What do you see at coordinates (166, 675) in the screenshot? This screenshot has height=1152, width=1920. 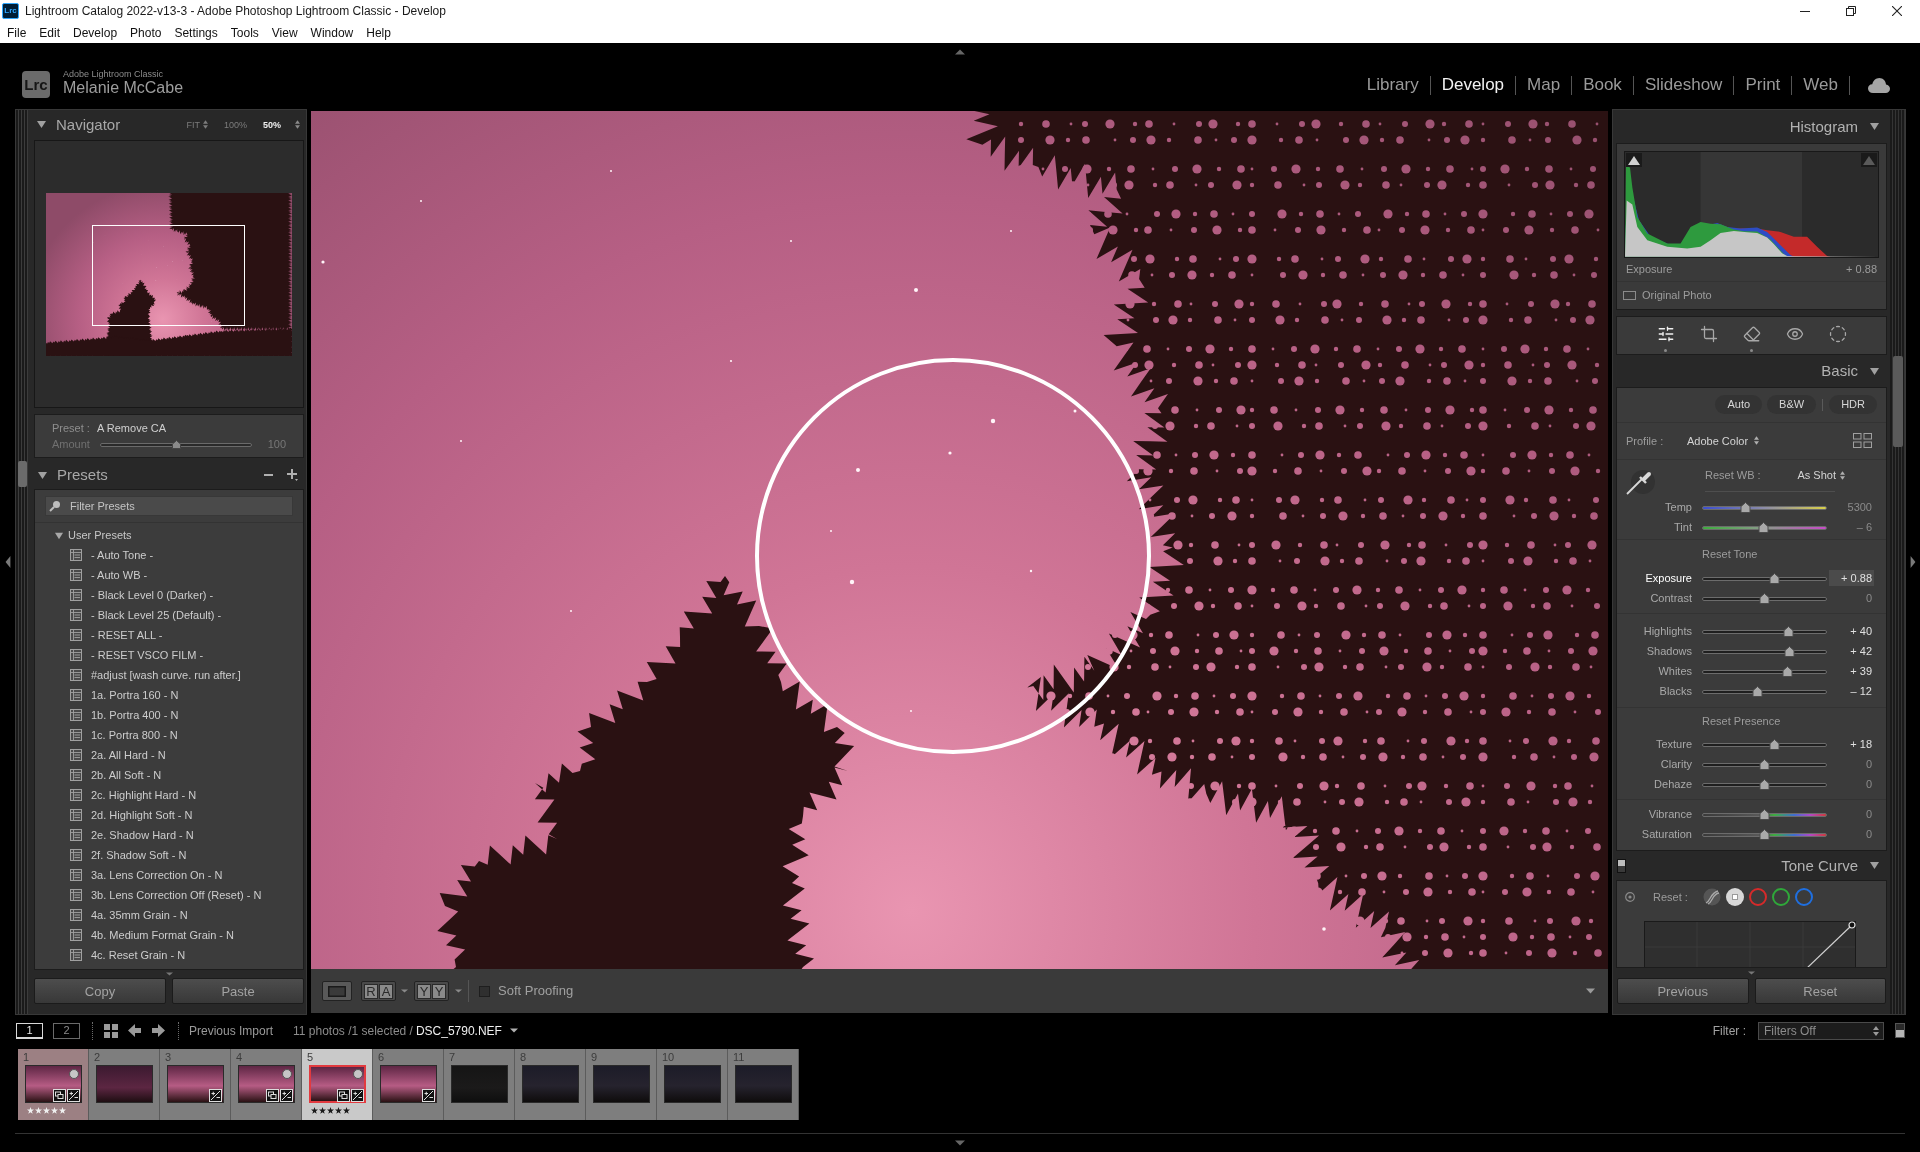 I see `preset-item: #adjust [wash curve. run after.]` at bounding box center [166, 675].